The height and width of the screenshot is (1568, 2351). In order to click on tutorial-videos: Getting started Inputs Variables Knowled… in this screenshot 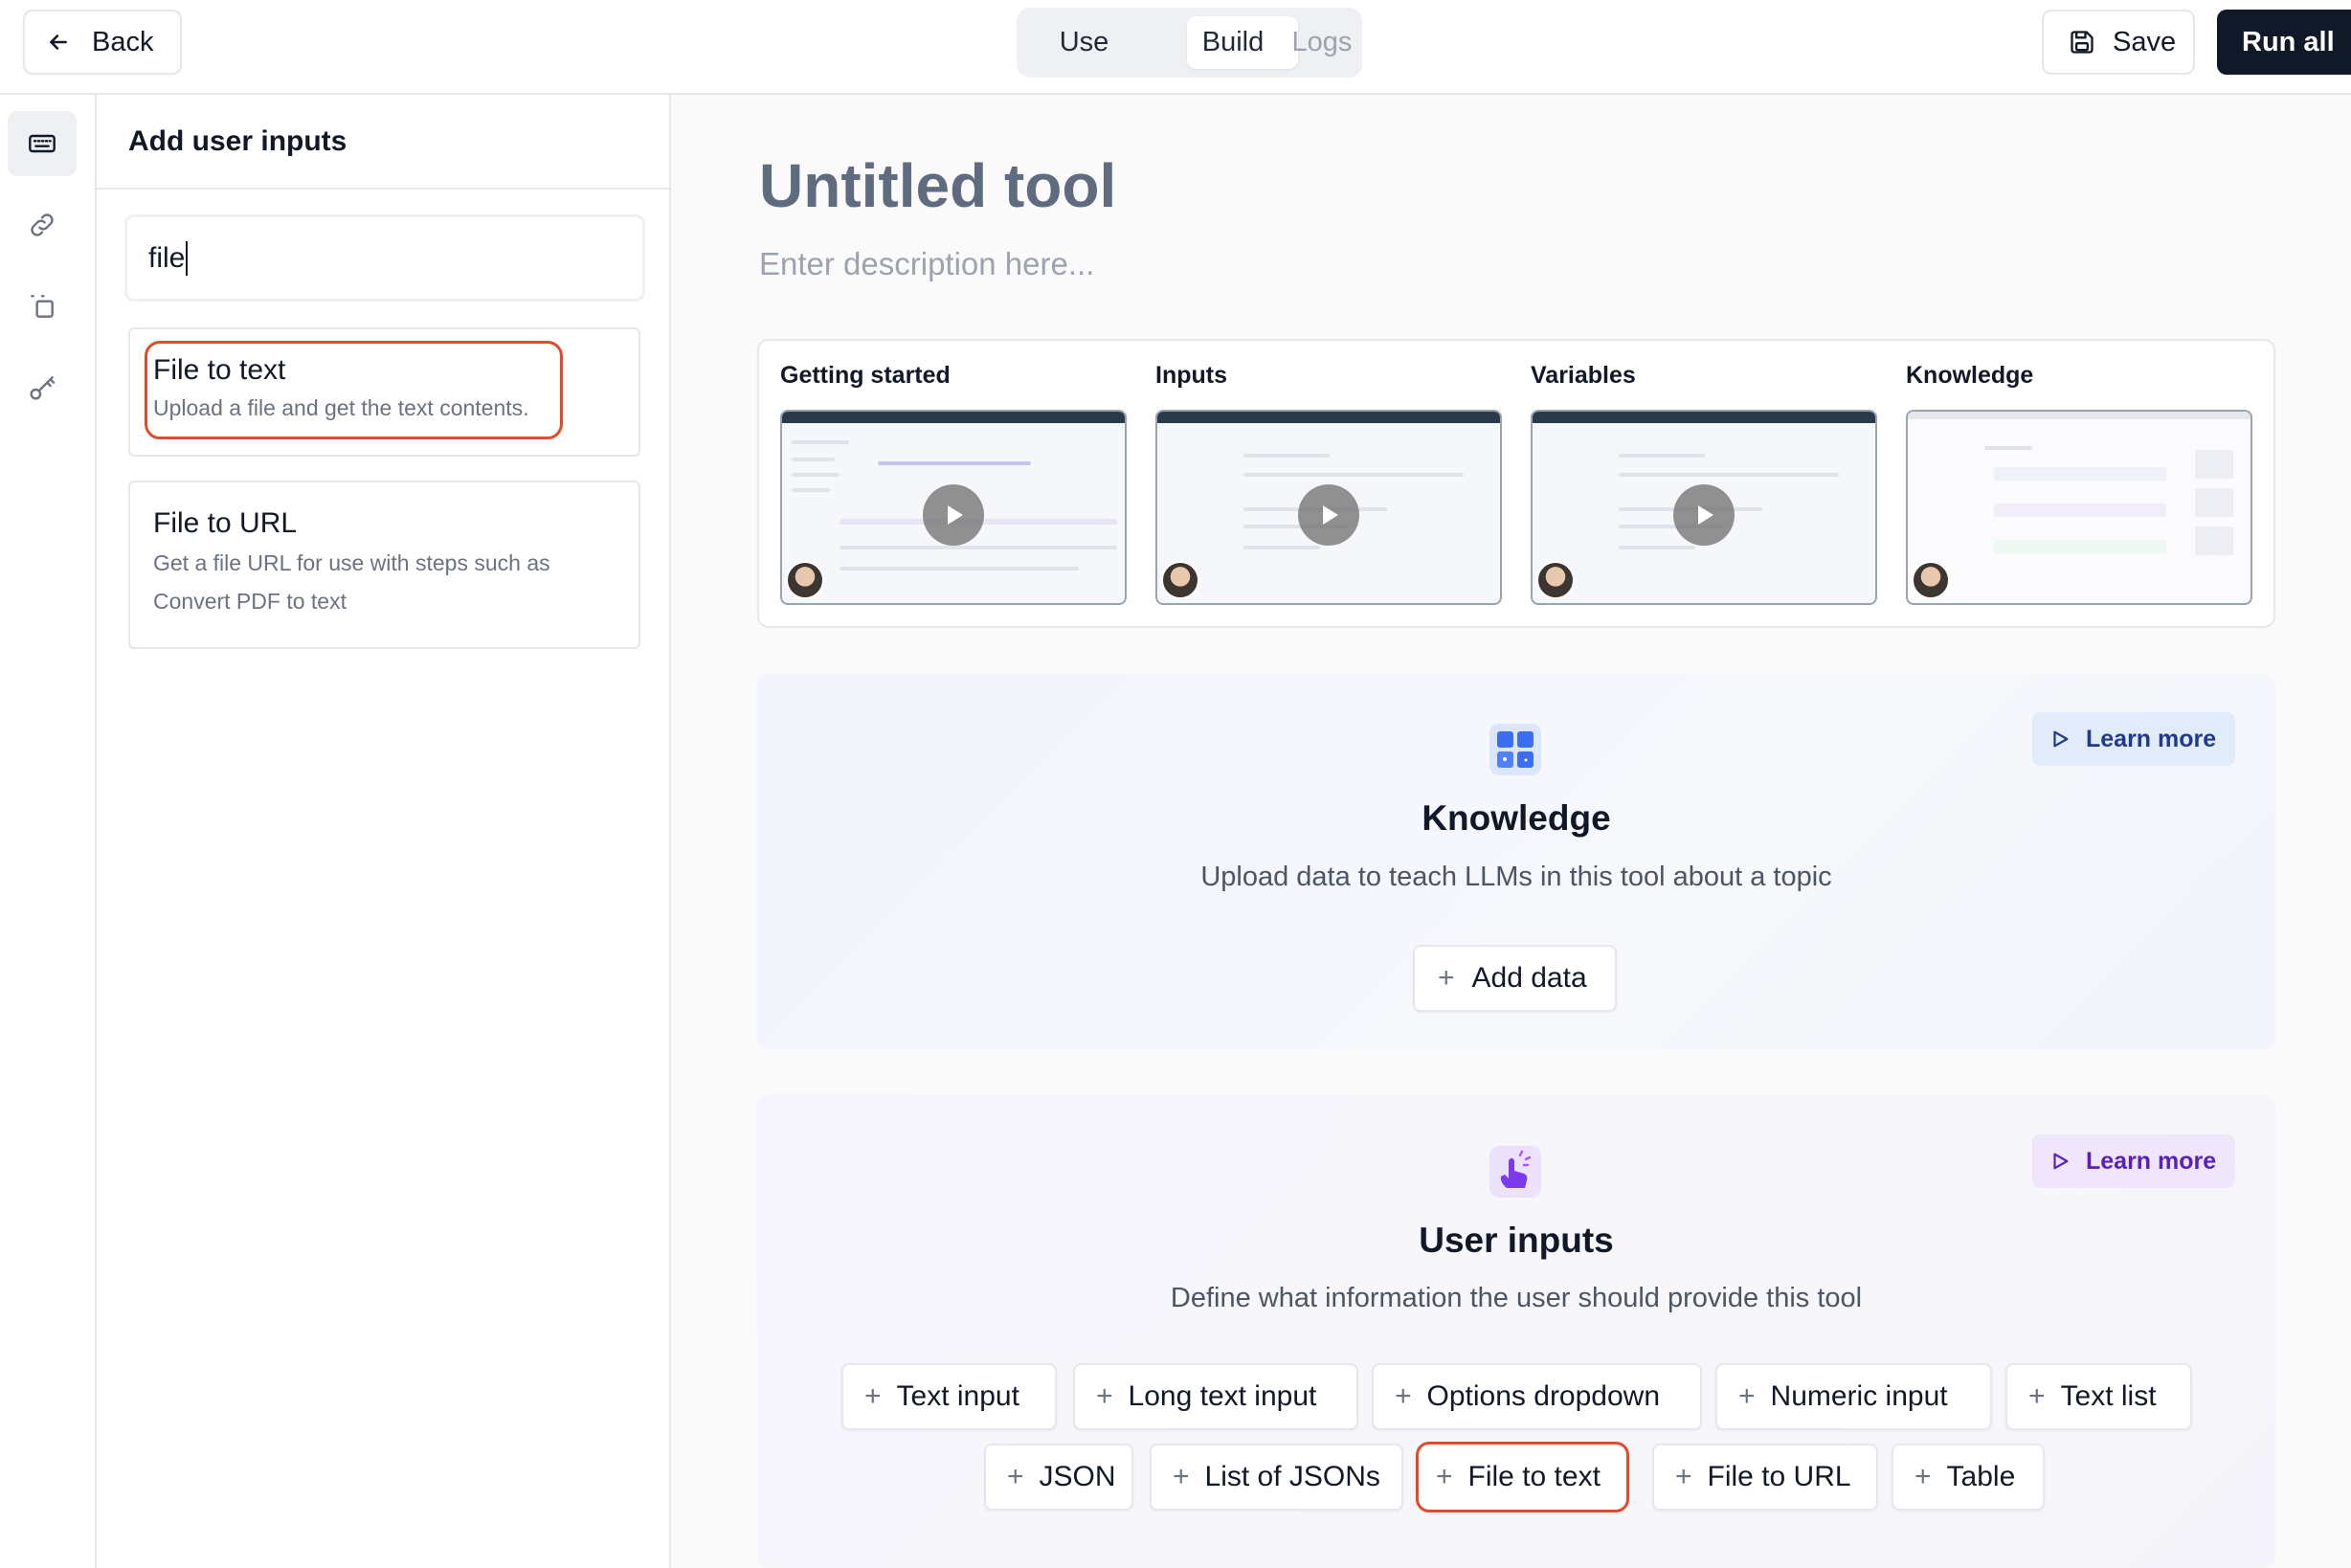, I will do `click(1516, 484)`.